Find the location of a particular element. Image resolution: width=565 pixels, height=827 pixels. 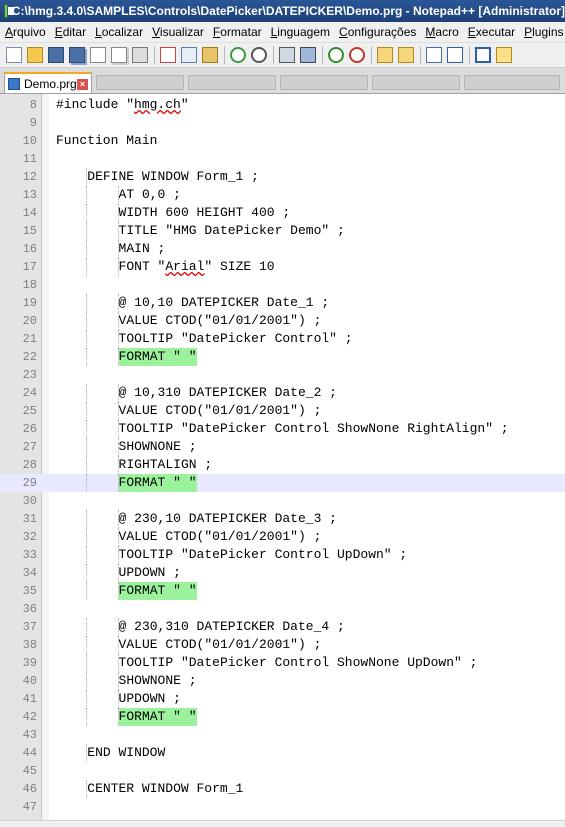

spellcheck-underline: hmg.ch is located at coordinates (157, 104).